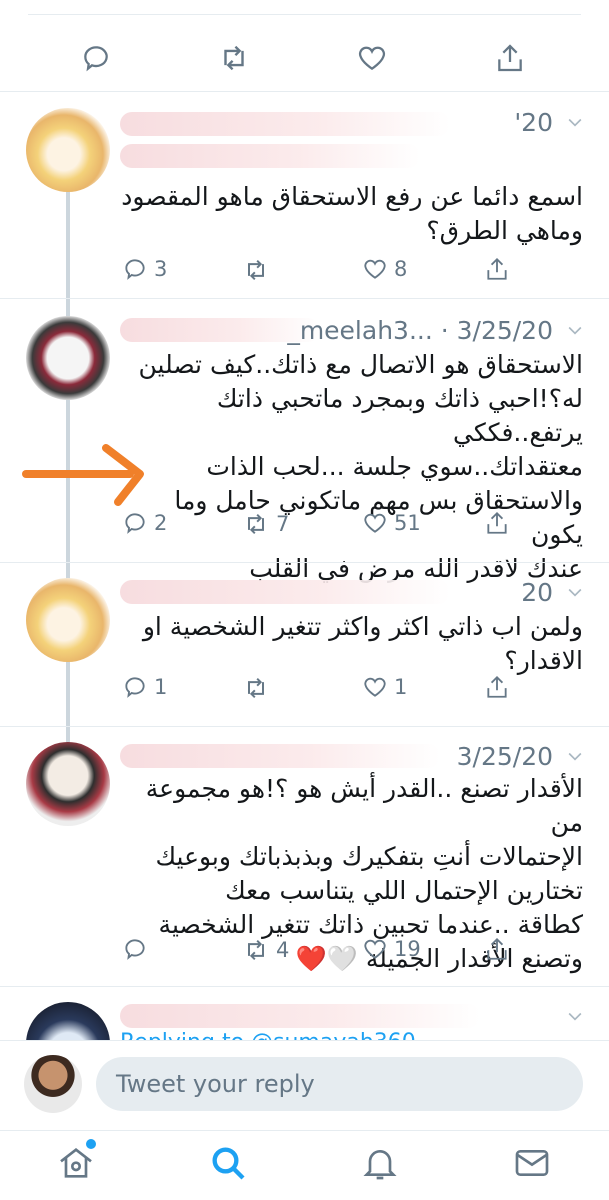  What do you see at coordinates (369, 856) in the screenshot?
I see `tweet-text-line: الإحتمالات أنتِ بتفكيرك وبذبذباتك وبوعيك` at bounding box center [369, 856].